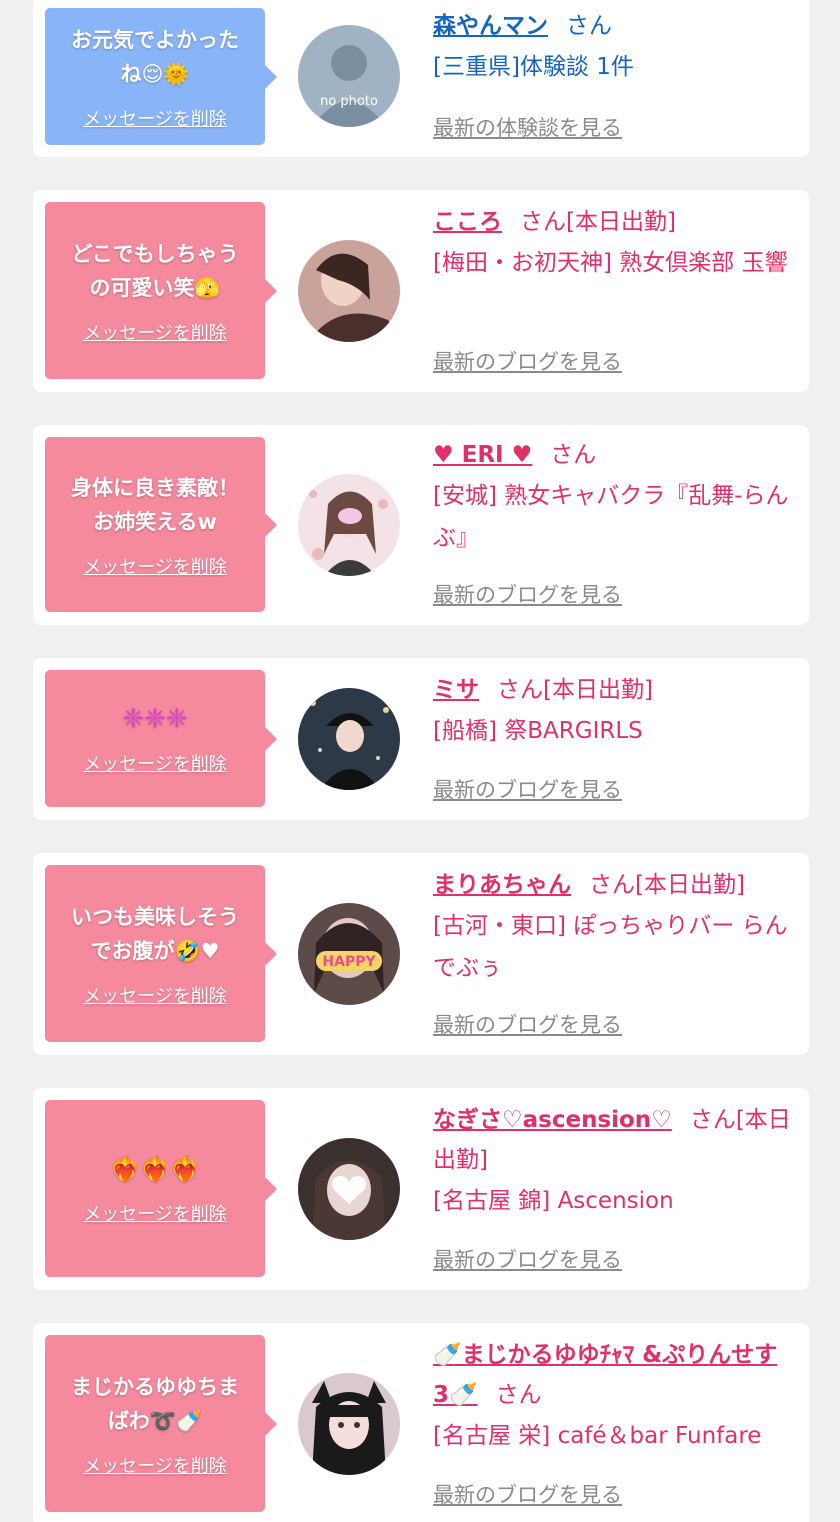 Image resolution: width=840 pixels, height=1522 pixels. I want to click on avatar: HAPPY, so click(349, 954).